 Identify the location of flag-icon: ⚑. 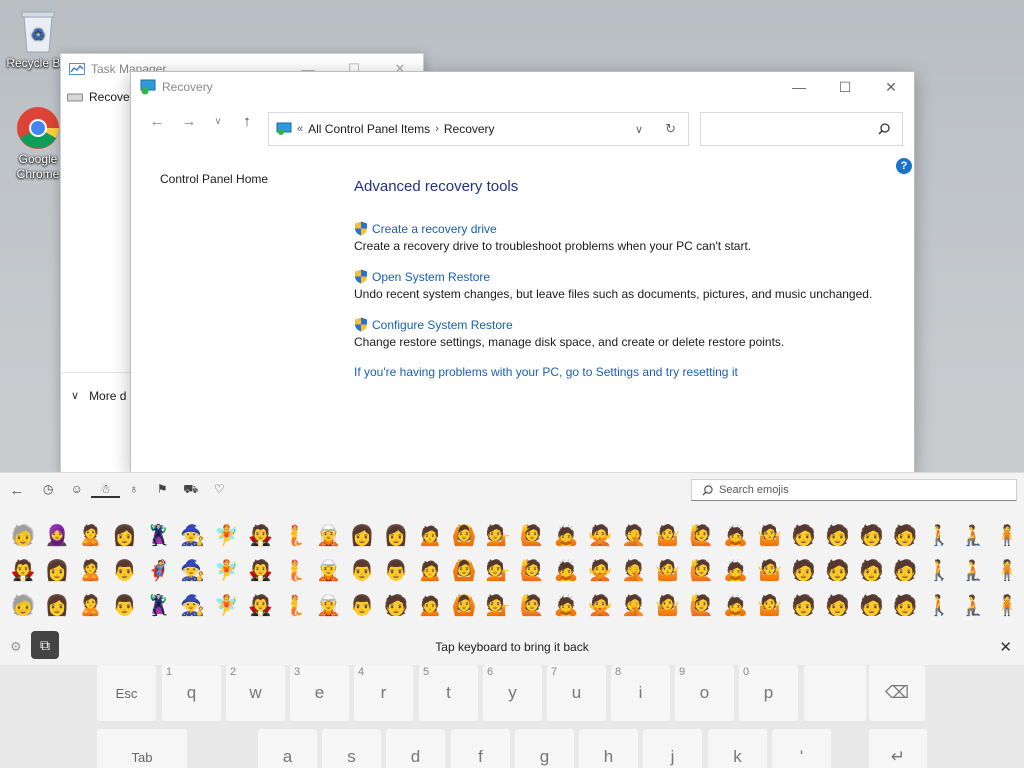
(162, 490).